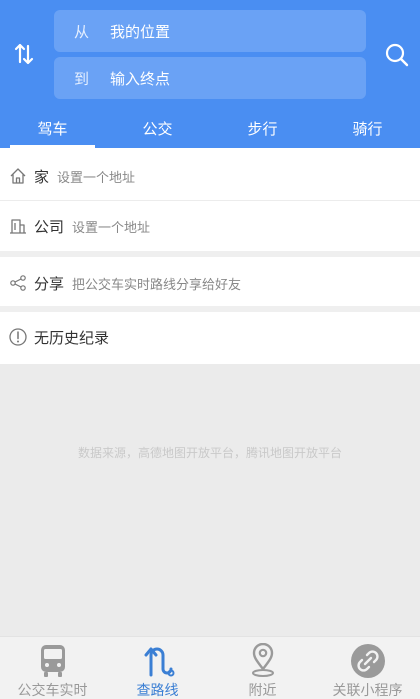 The image size is (420, 699). What do you see at coordinates (262, 691) in the screenshot?
I see `nav-nearby-label: 附近` at bounding box center [262, 691].